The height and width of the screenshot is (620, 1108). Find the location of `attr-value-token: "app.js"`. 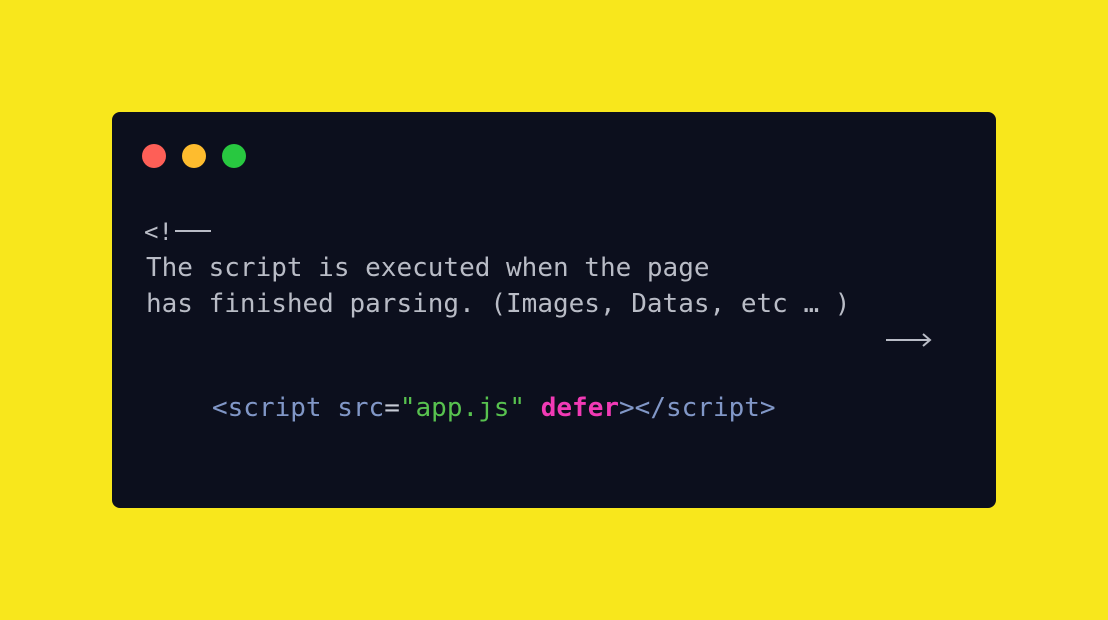

attr-value-token: "app.js" is located at coordinates (462, 408).